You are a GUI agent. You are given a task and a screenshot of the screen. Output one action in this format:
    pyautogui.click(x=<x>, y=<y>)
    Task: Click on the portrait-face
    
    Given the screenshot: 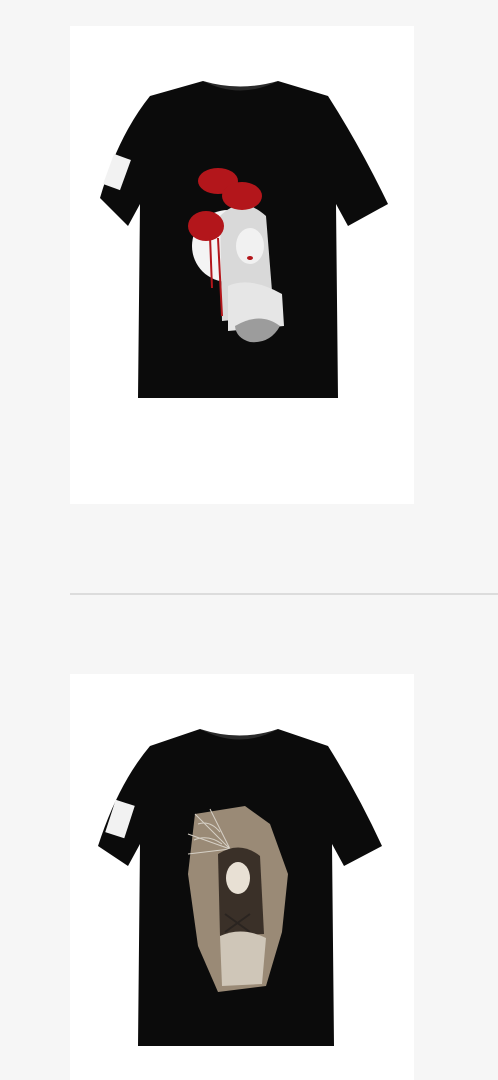 What is the action you would take?
    pyautogui.click(x=238, y=878)
    